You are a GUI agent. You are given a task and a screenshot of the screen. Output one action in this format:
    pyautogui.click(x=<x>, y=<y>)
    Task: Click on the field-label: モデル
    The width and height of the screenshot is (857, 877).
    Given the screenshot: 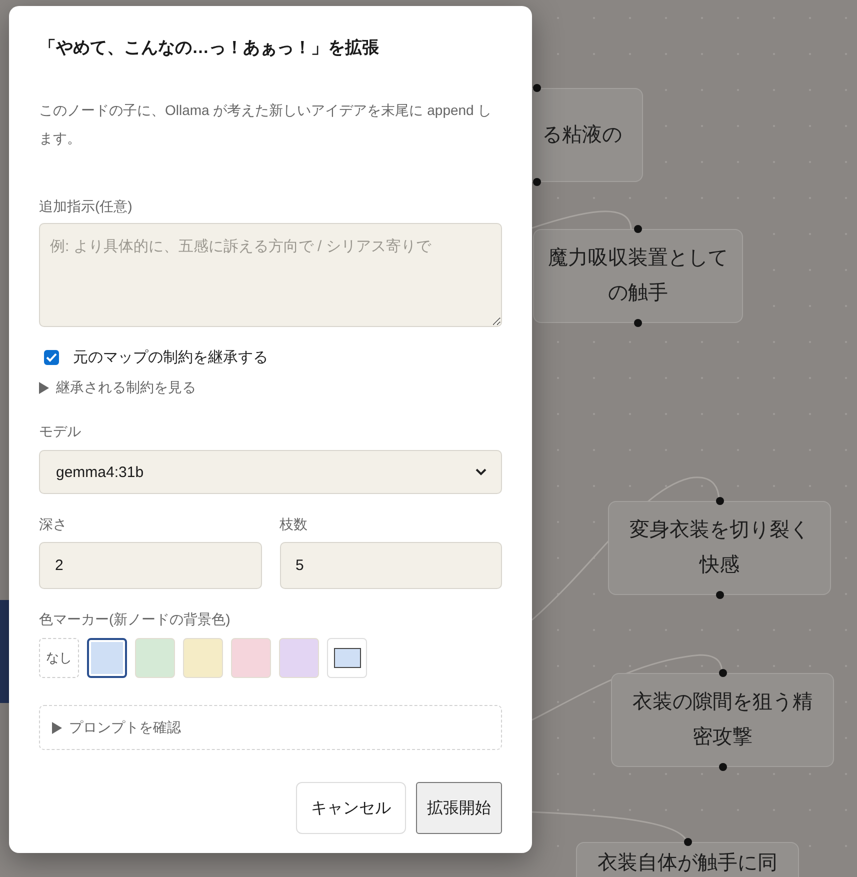 What is the action you would take?
    pyautogui.click(x=60, y=431)
    